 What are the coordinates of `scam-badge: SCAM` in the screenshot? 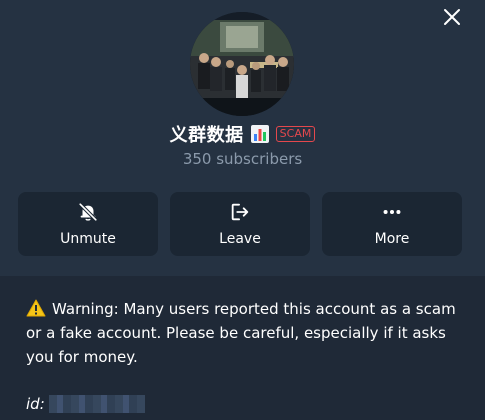 It's located at (295, 134).